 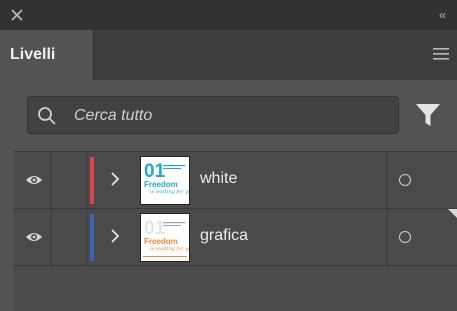 I want to click on tab-livelli-label: Livelli, so click(x=33, y=54).